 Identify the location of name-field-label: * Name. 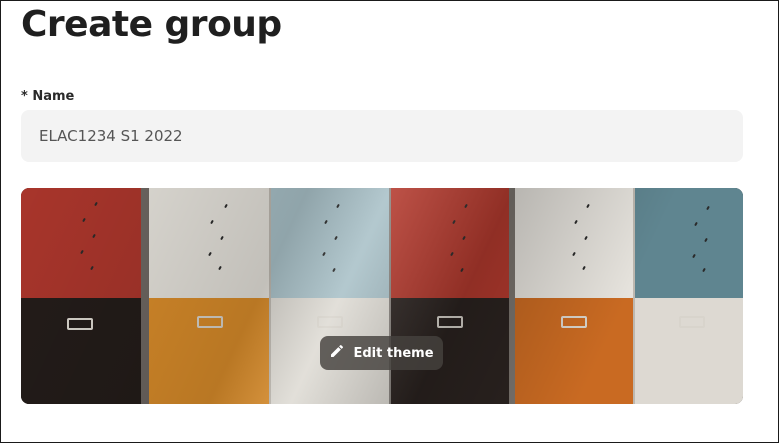
(48, 96).